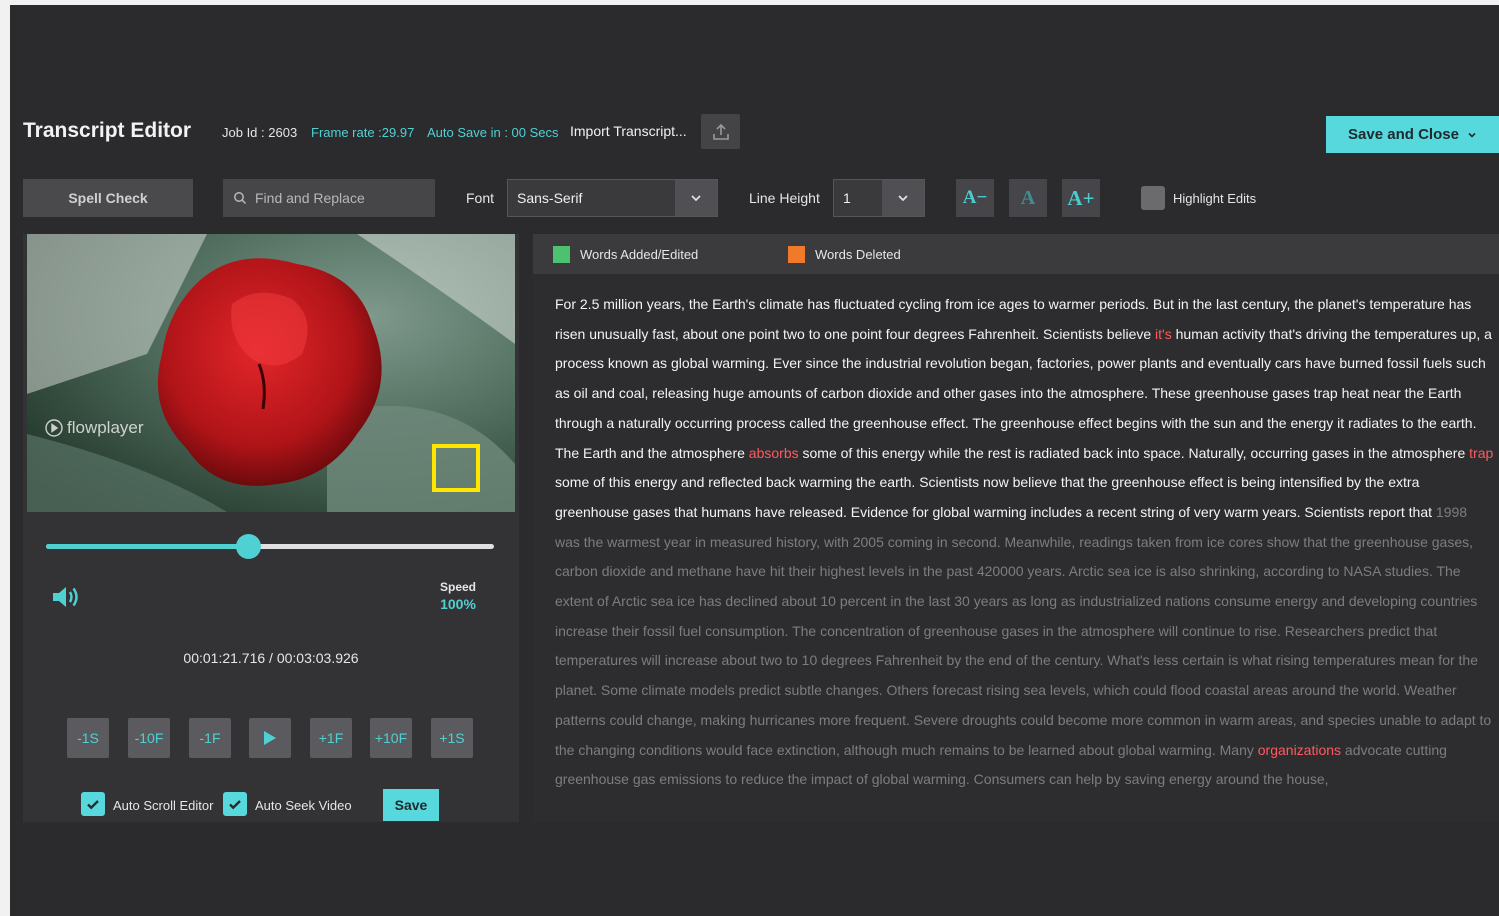 The width and height of the screenshot is (1499, 916). I want to click on font-dropdown-toggle, so click(696, 198).